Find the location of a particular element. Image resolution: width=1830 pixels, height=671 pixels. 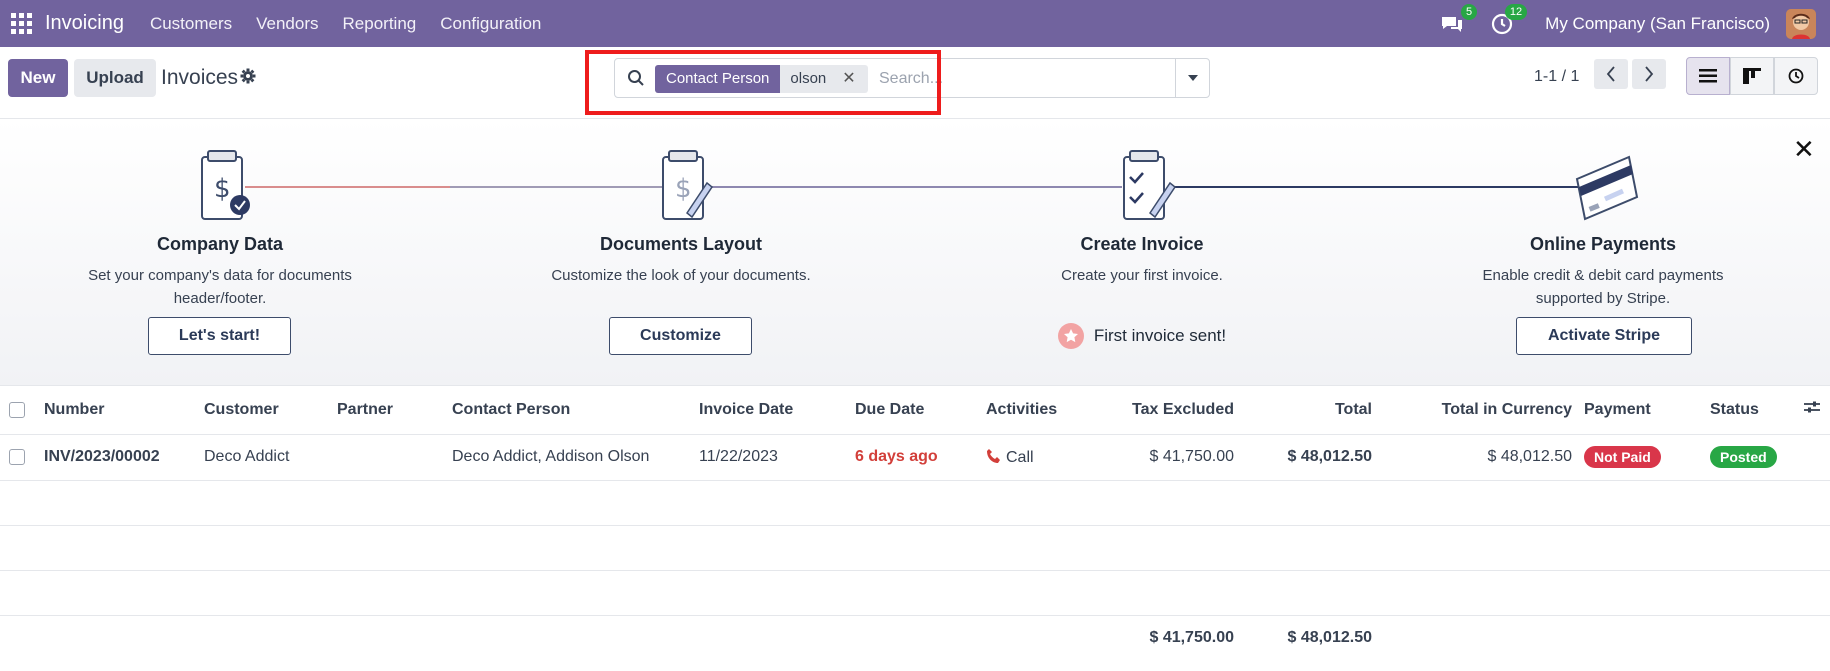

column-header-customer: Customer is located at coordinates (264, 410).